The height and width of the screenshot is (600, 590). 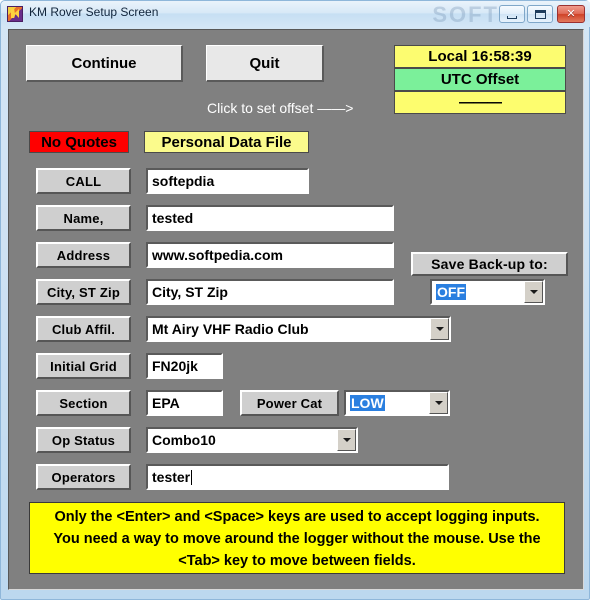 I want to click on app-icon, so click(x=15, y=14).